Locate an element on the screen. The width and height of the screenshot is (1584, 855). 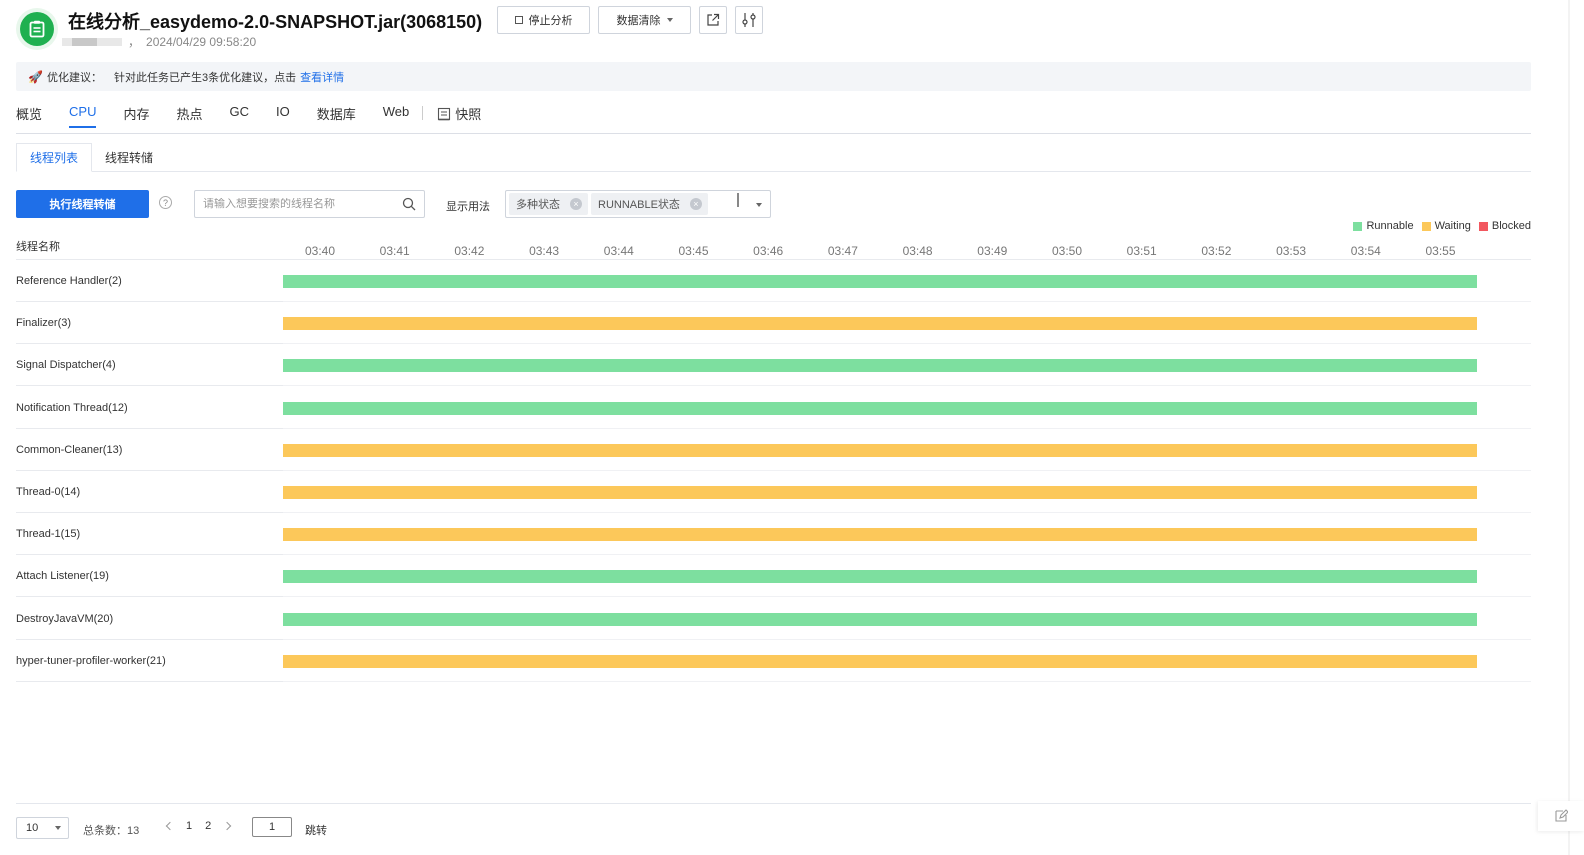
time-tick-label: 03:44 is located at coordinates (618, 251).